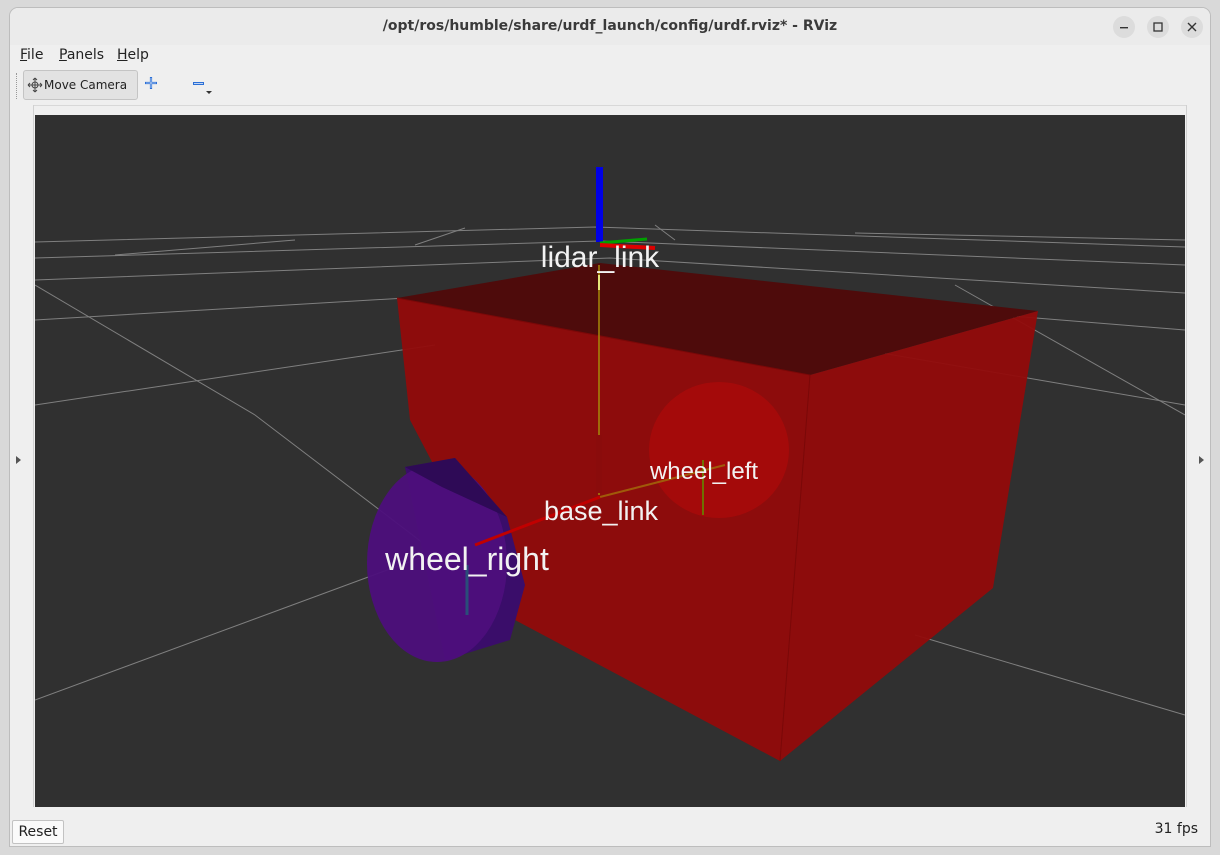 The width and height of the screenshot is (1220, 855). I want to click on move-camera-button: Move Camera, so click(80, 85).